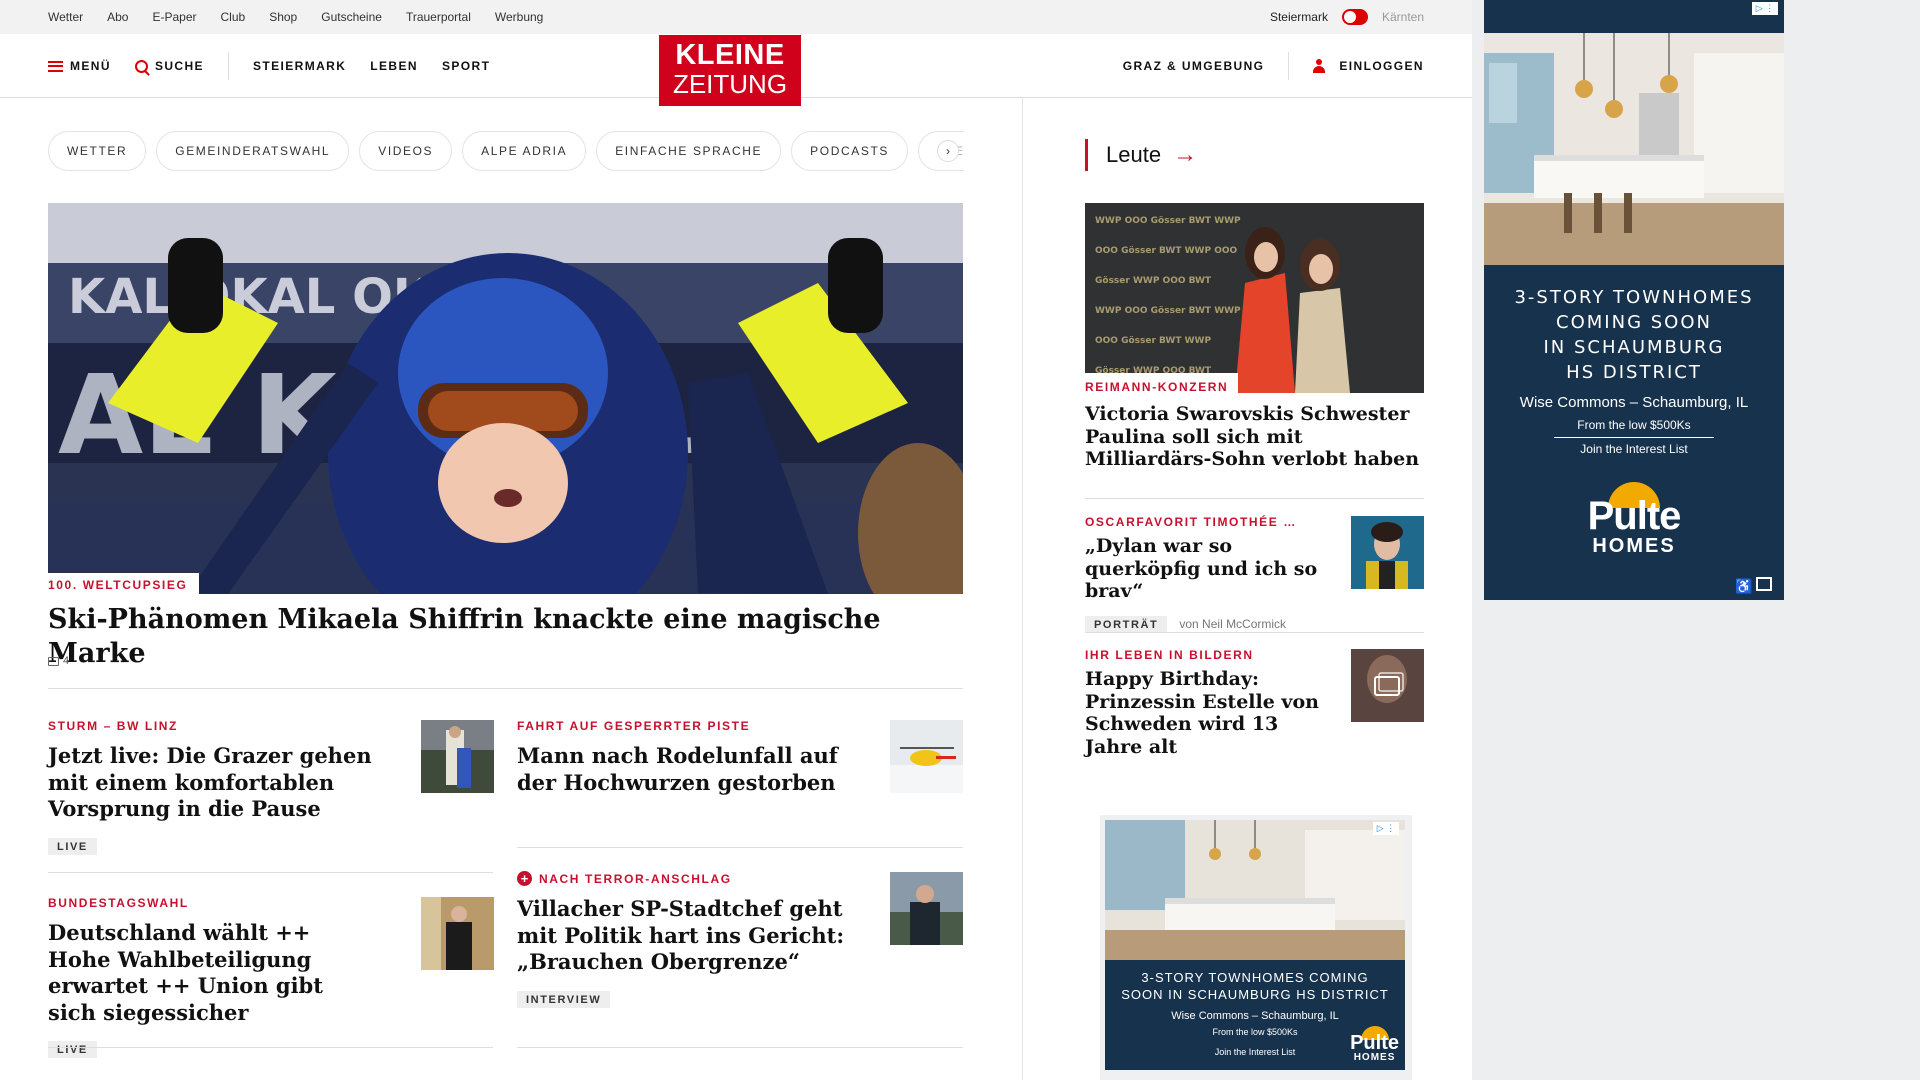 This screenshot has height=1080, width=1920. I want to click on svg-text: OOO Gösser BWT WWP, so click(1153, 341).